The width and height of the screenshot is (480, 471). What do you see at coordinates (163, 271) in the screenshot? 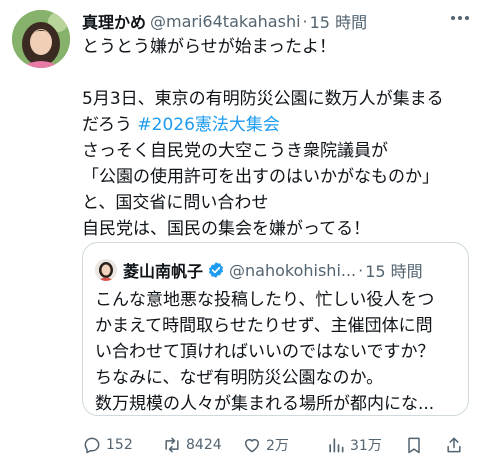
I see `quoted-author-name: 菱山南帆子` at bounding box center [163, 271].